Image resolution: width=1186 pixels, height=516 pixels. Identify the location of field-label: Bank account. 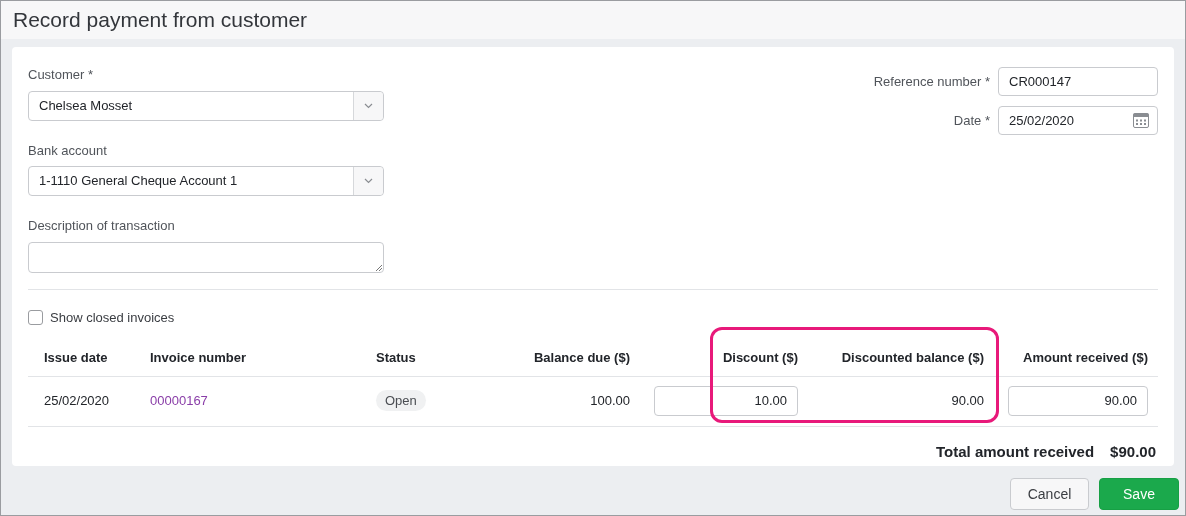
(68, 150).